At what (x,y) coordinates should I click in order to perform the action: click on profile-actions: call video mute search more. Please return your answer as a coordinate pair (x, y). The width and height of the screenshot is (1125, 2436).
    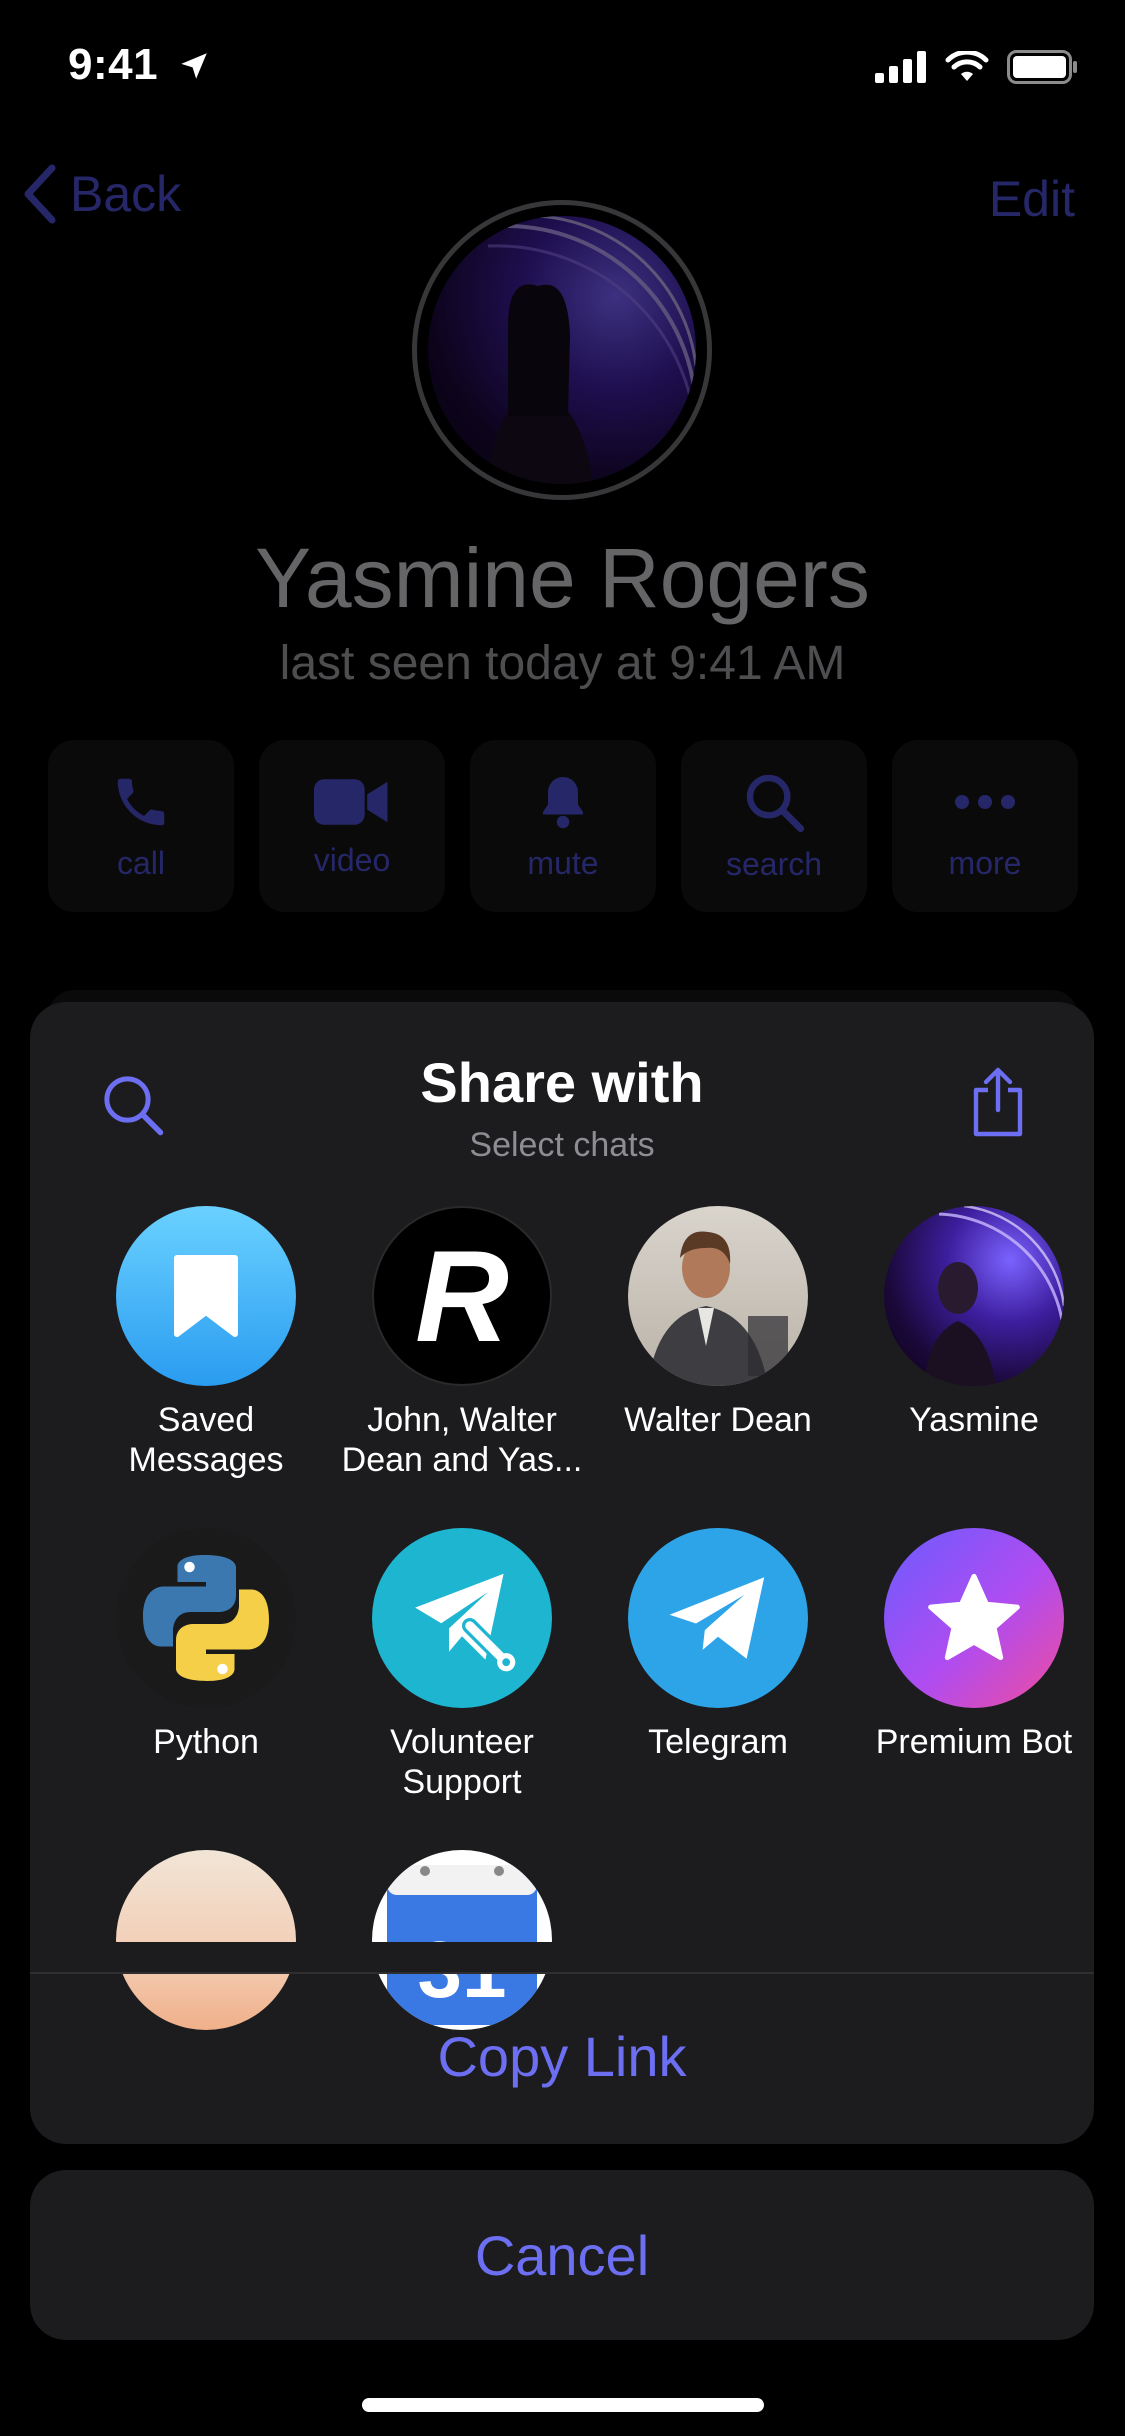
    Looking at the image, I should click on (563, 826).